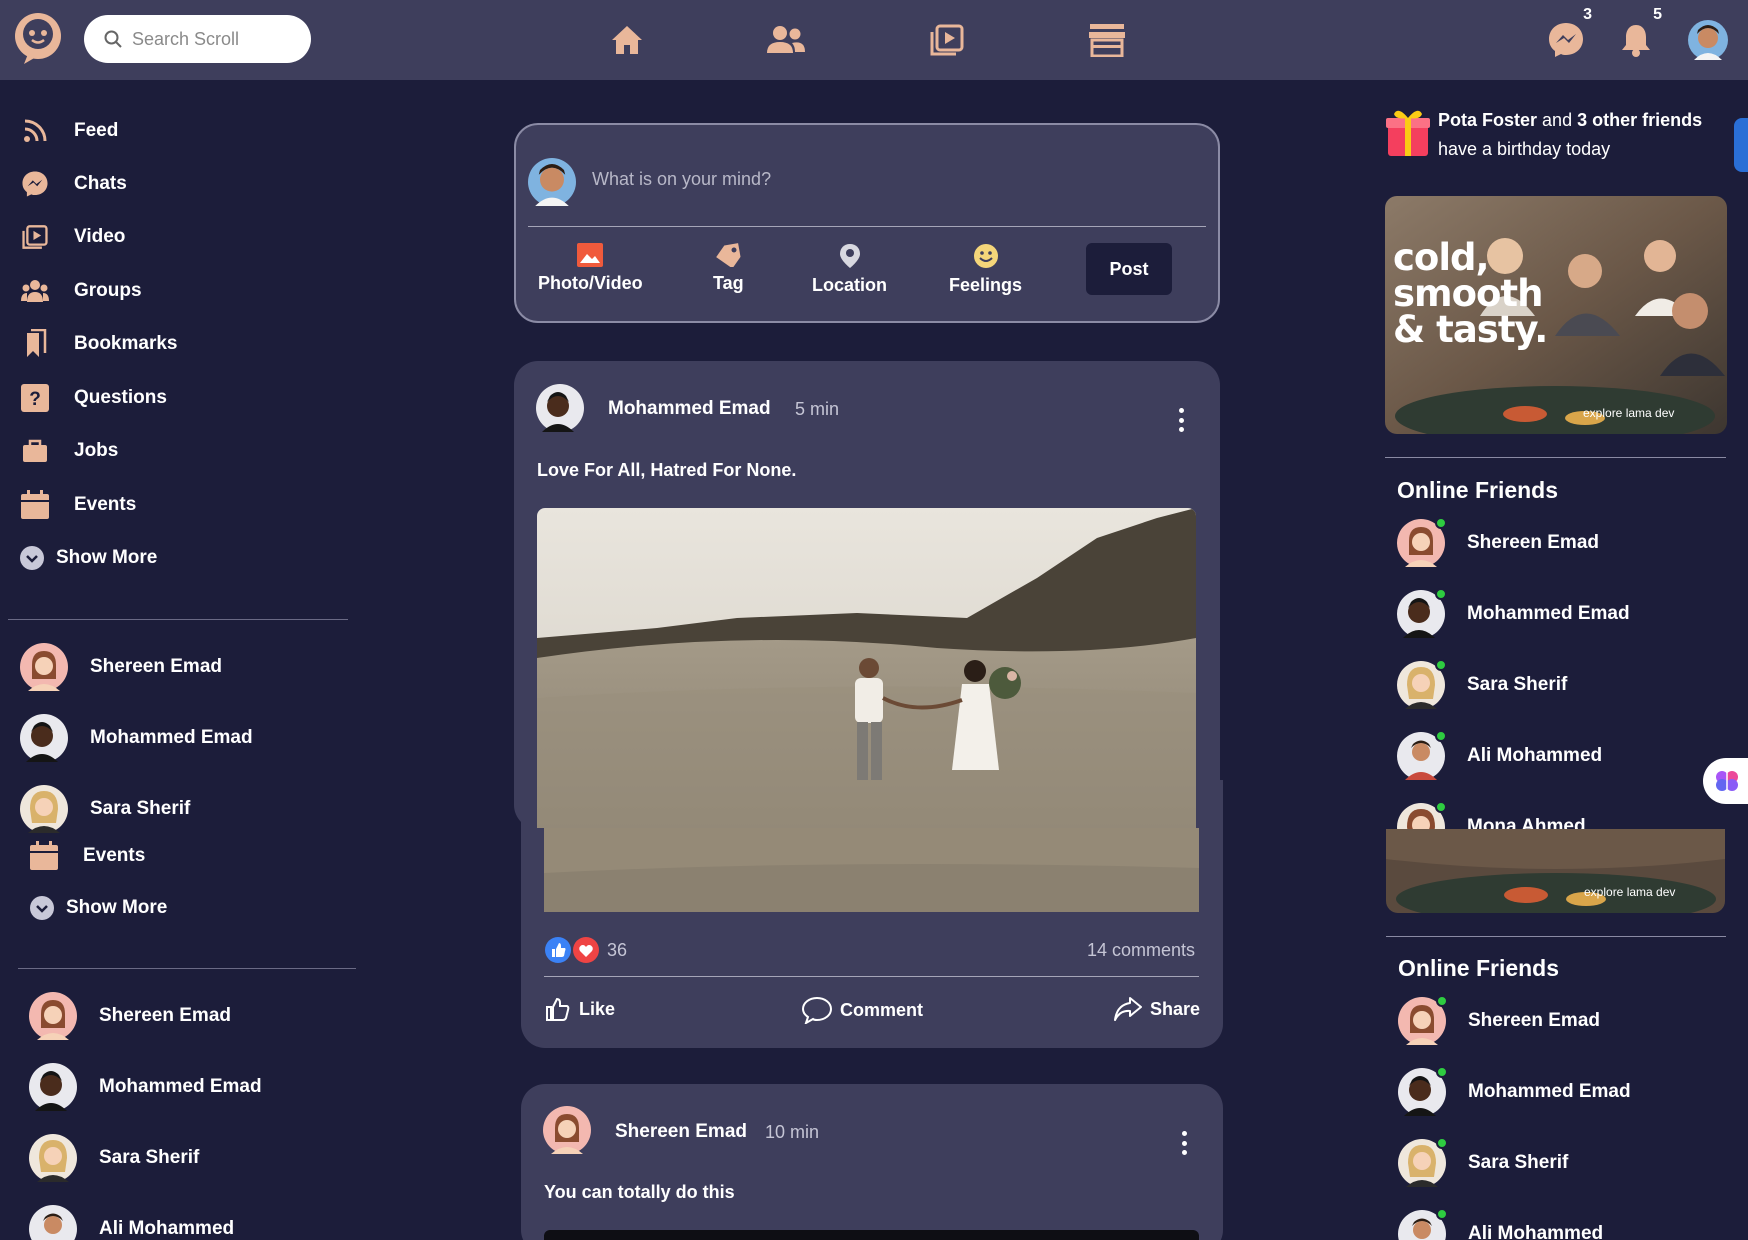 The image size is (1748, 1240). I want to click on like-button: Like, so click(580, 1009).